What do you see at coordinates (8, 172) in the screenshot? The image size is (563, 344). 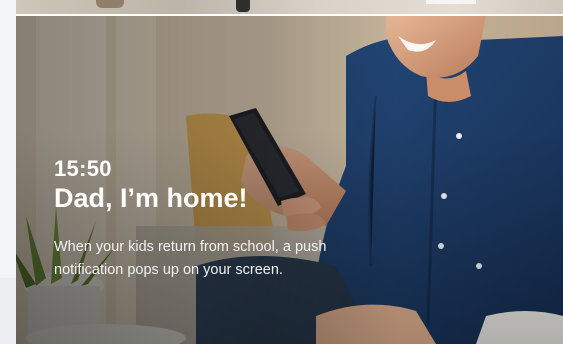 I see `left-sidebar-strip` at bounding box center [8, 172].